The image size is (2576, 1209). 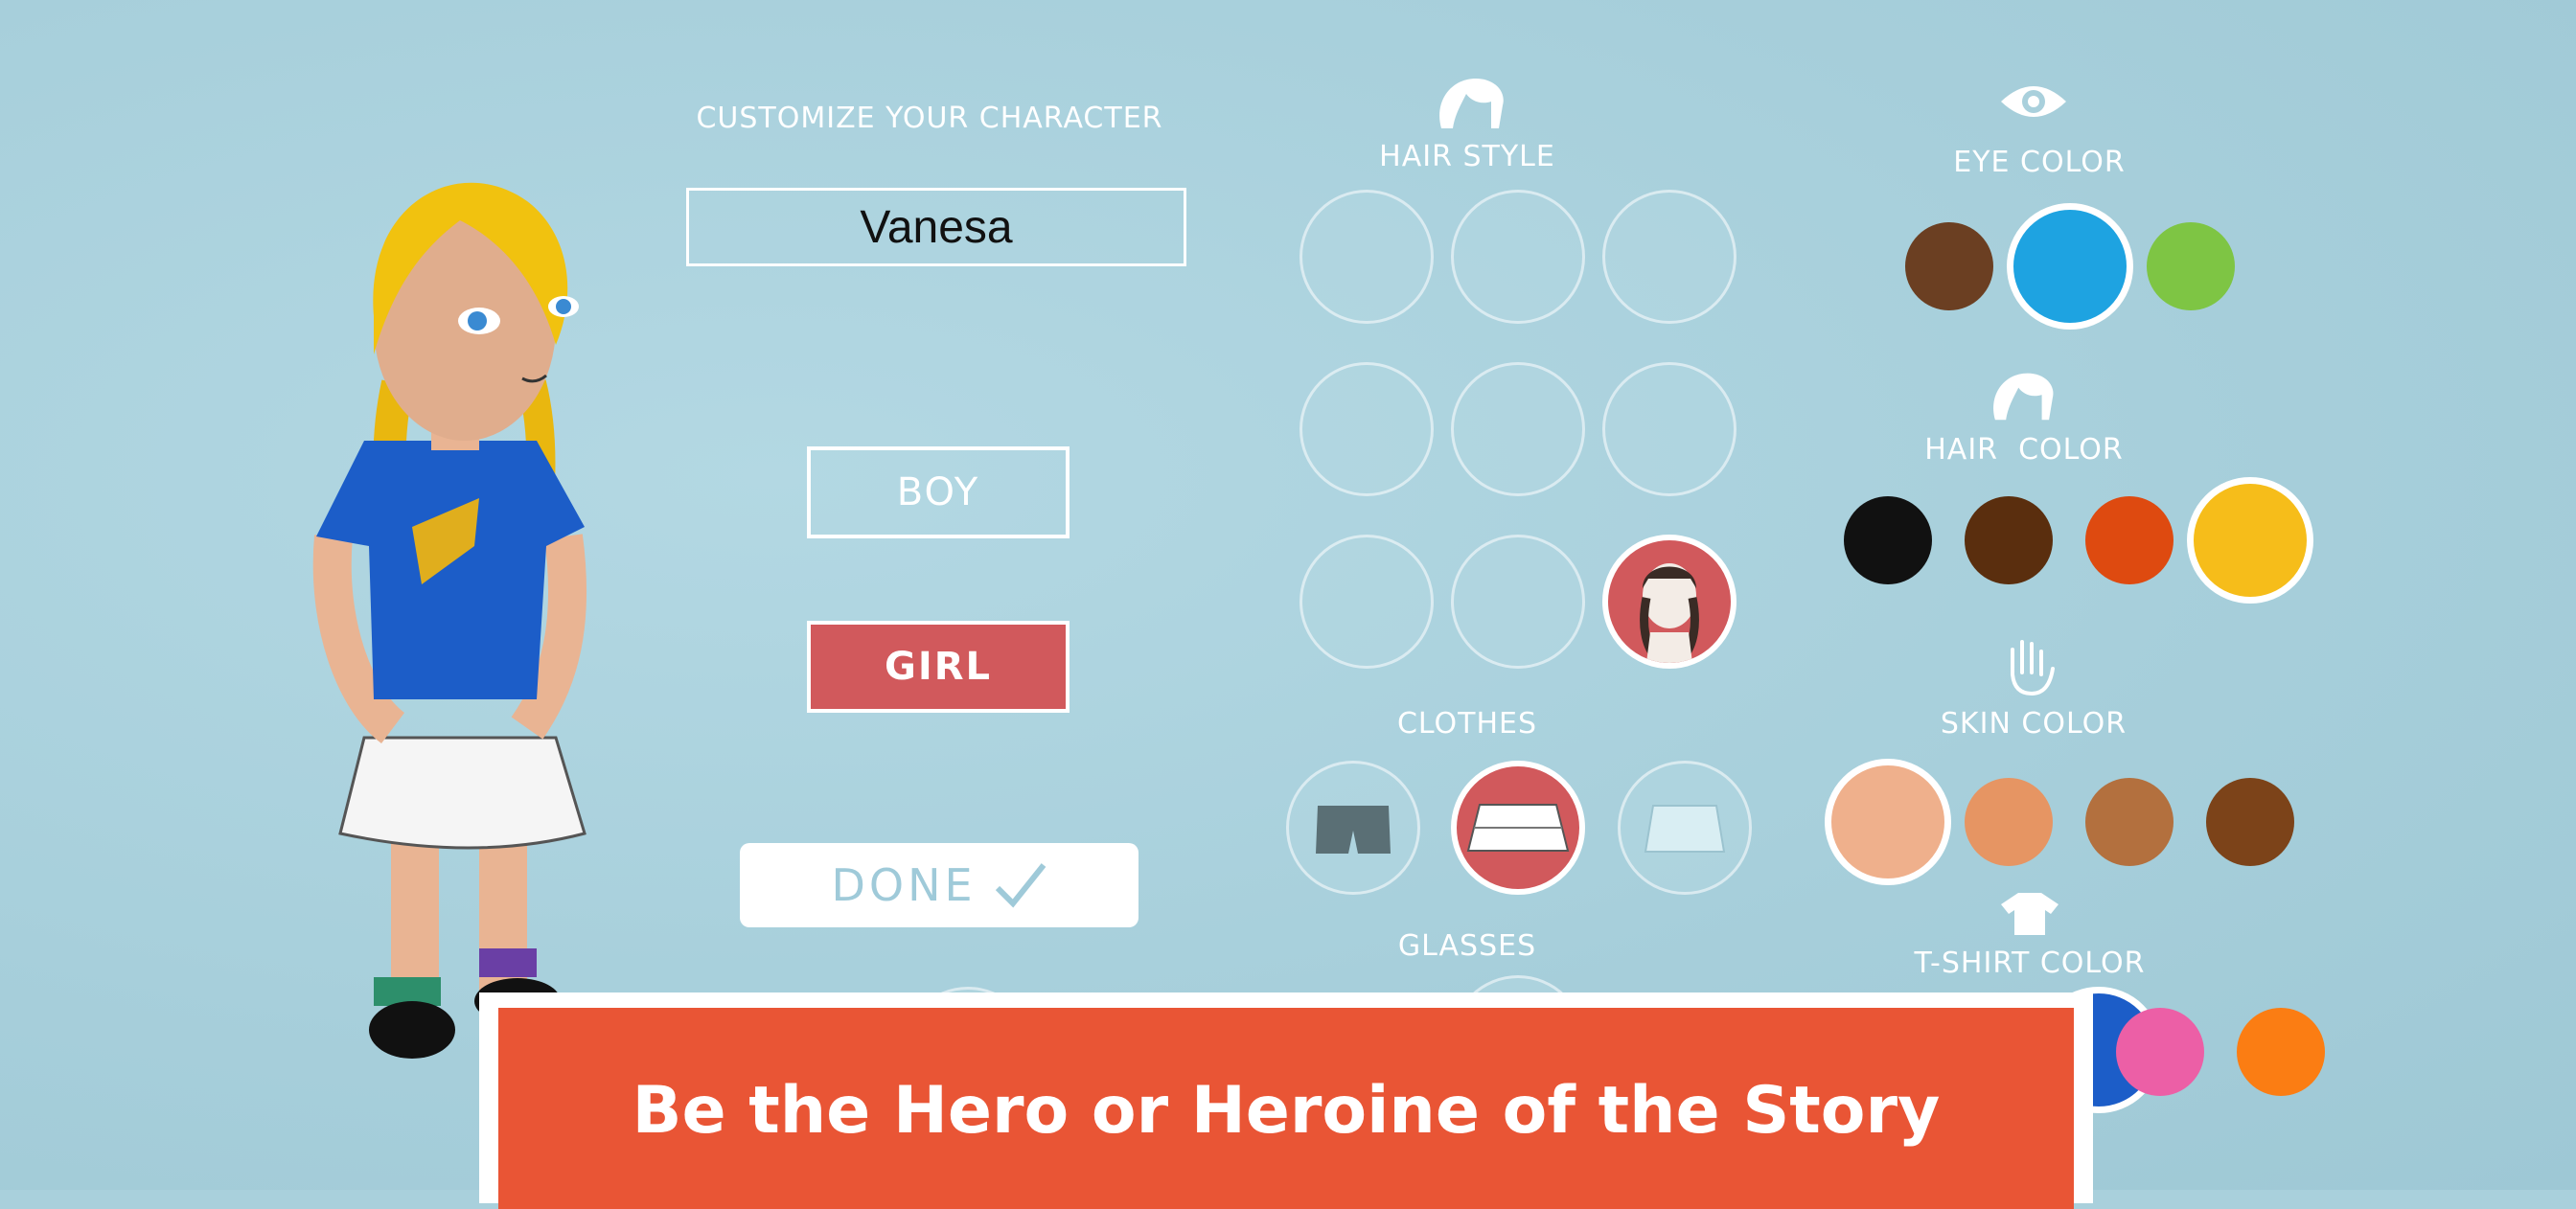 What do you see at coordinates (1949, 266) in the screenshot?
I see `eye-color-swatch-brown` at bounding box center [1949, 266].